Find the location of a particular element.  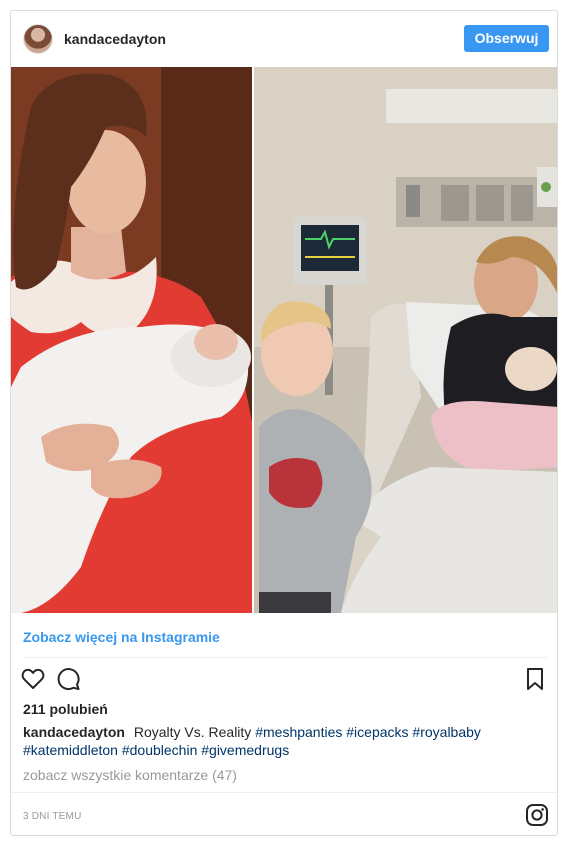

footer-divider is located at coordinates (284, 792).